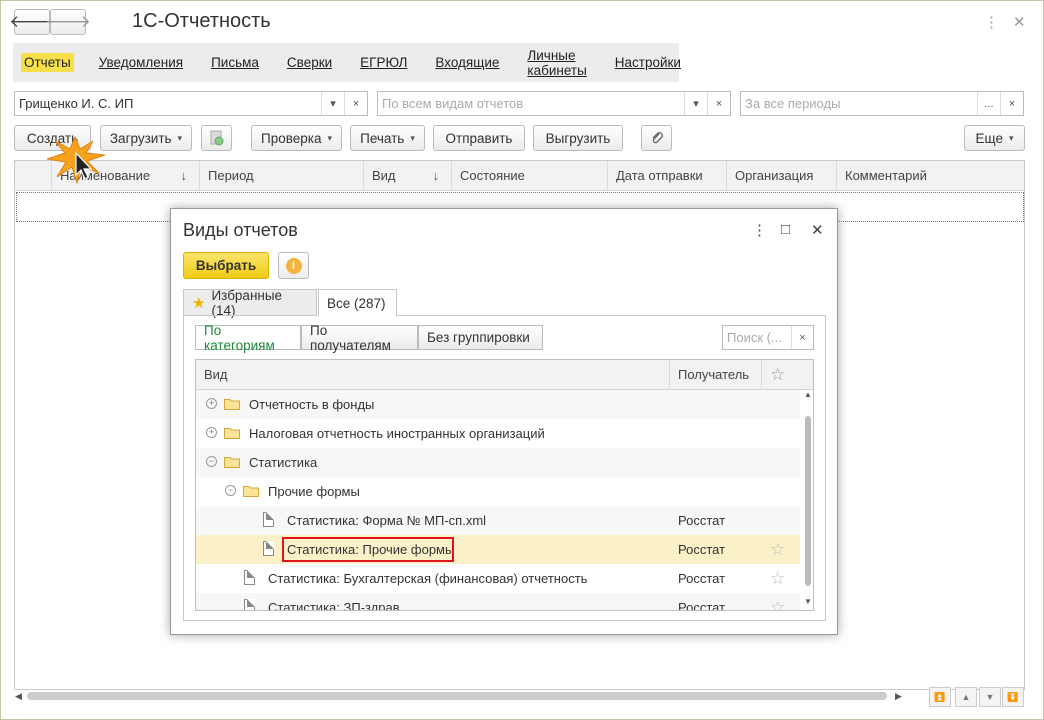 This screenshot has width=1044, height=720. Describe the element at coordinates (556, 63) in the screenshot. I see `menu-personal-accounts: Личные кабинеты` at that location.